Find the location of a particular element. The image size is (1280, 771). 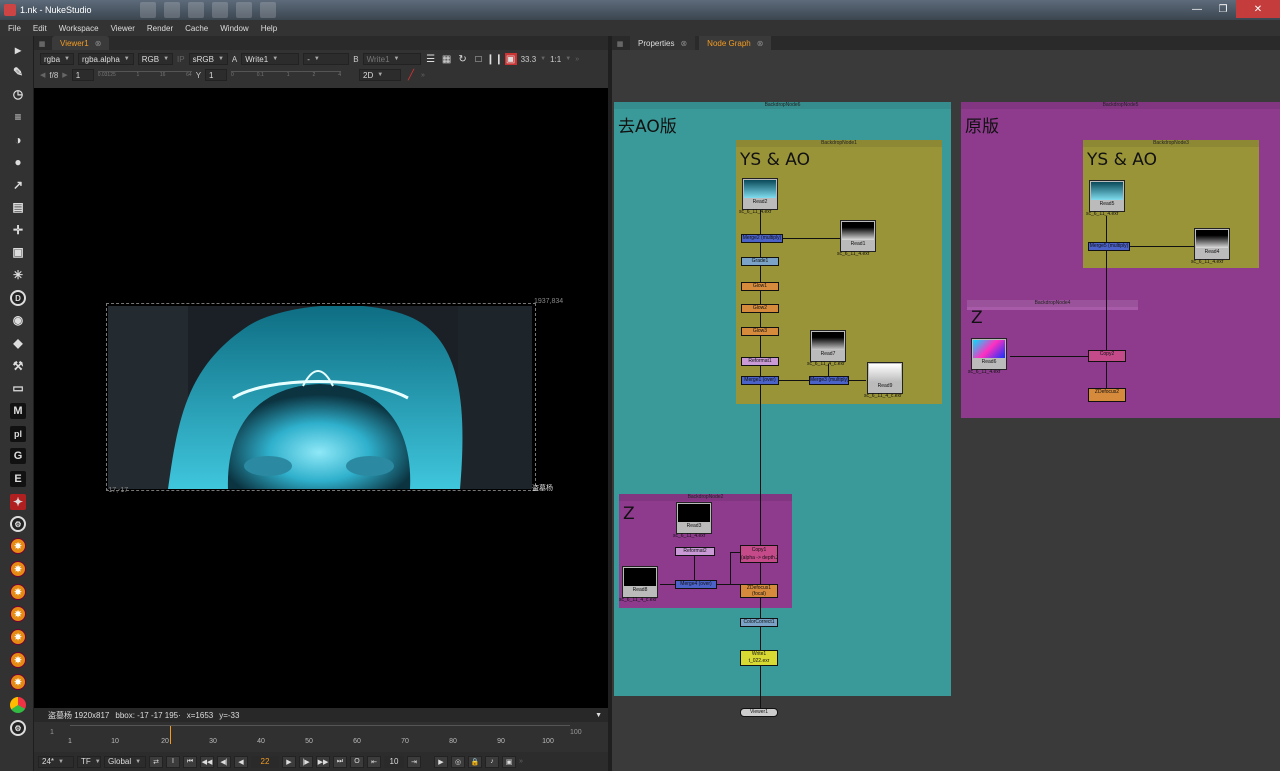

loop-icon: ⇄ is located at coordinates (156, 761).